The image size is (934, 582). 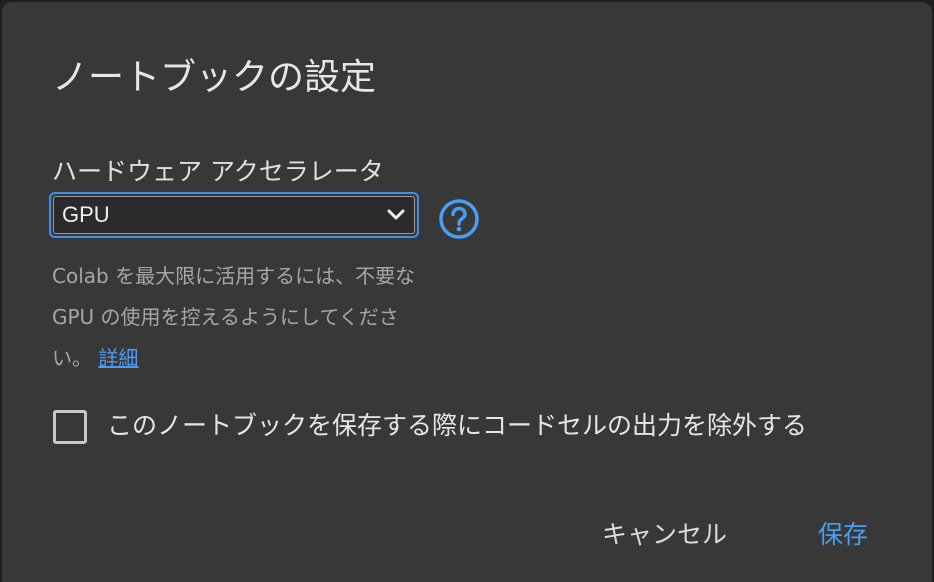 I want to click on save-button: 保存, so click(x=843, y=535).